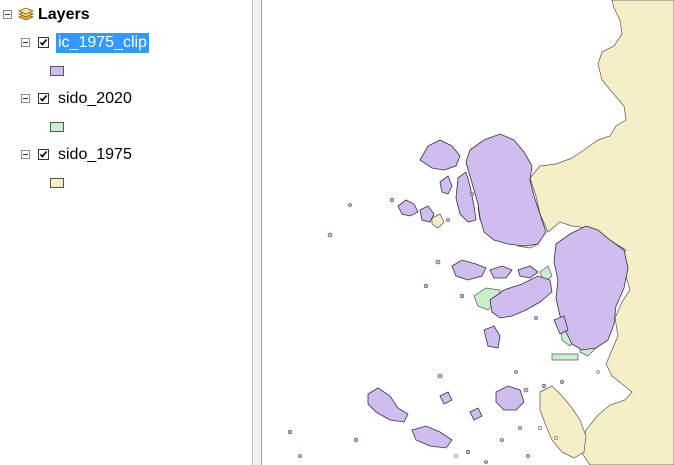 The width and height of the screenshot is (674, 465). I want to click on layer-name-sido-2020: sido_2020, so click(95, 99).